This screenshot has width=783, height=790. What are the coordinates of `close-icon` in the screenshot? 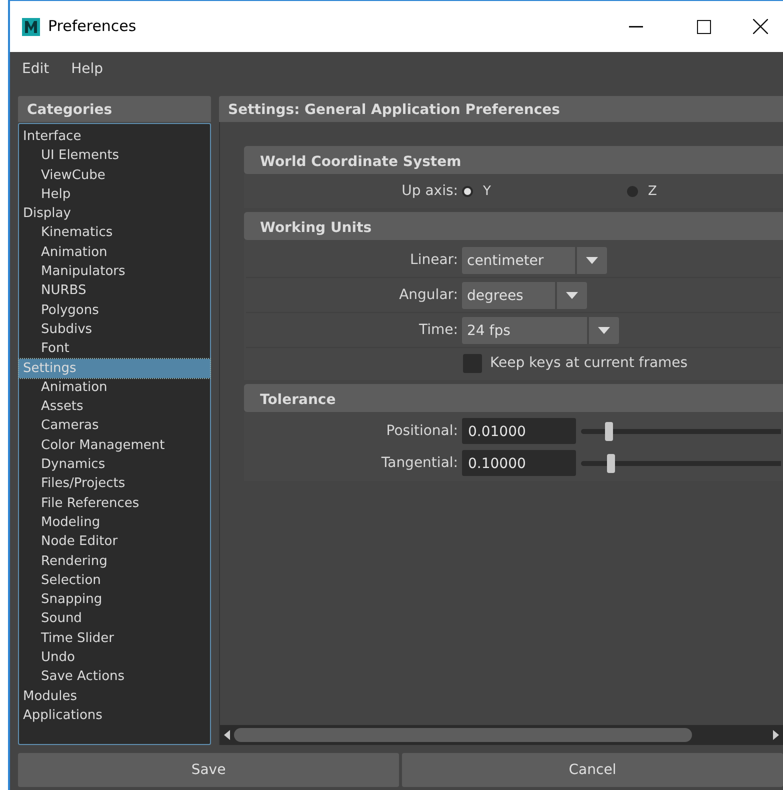 It's located at (760, 26).